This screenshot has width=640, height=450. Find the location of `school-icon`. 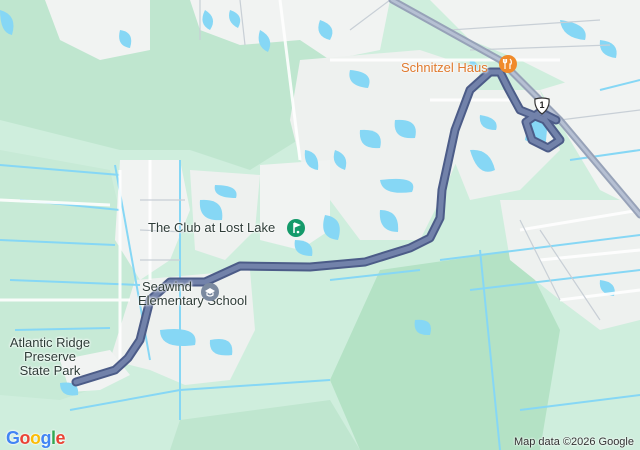

school-icon is located at coordinates (210, 292).